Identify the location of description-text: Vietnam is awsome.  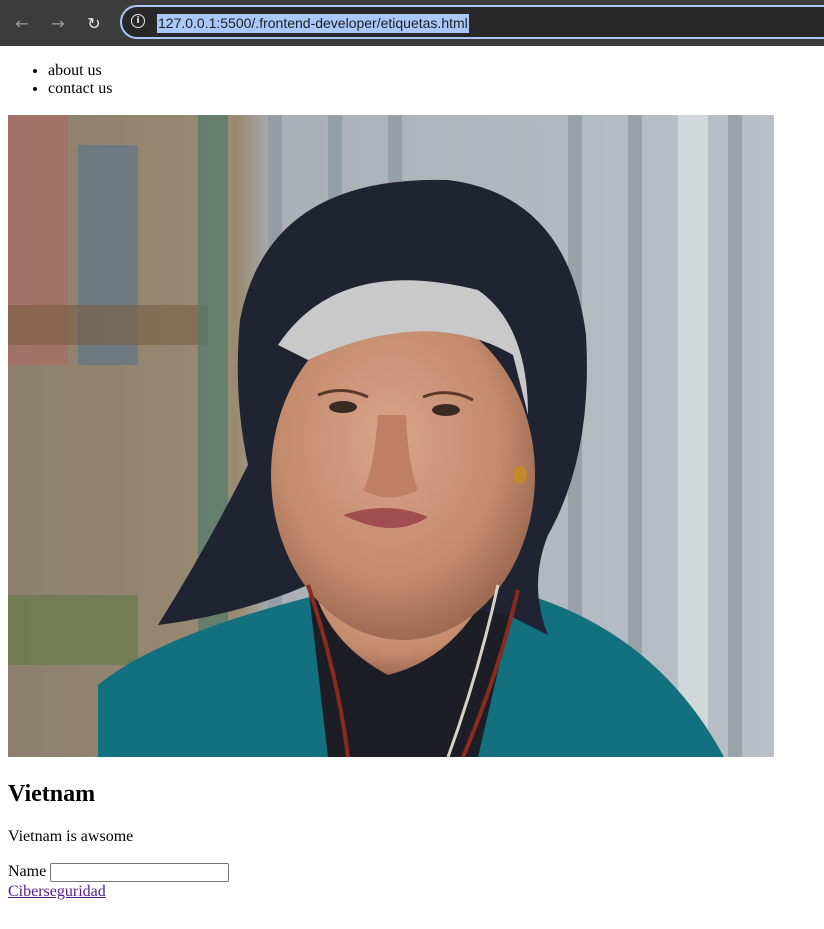
(71, 836).